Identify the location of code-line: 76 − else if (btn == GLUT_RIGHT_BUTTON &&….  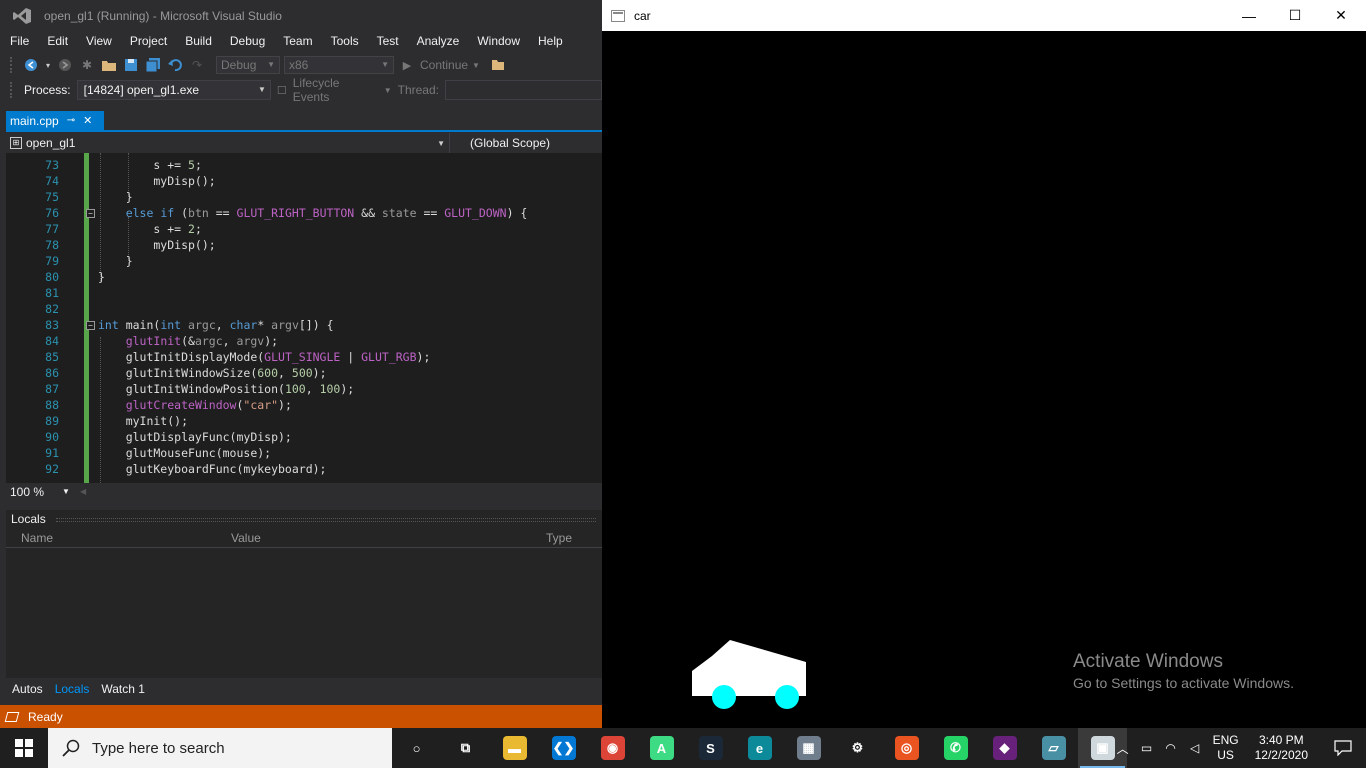
(304, 213).